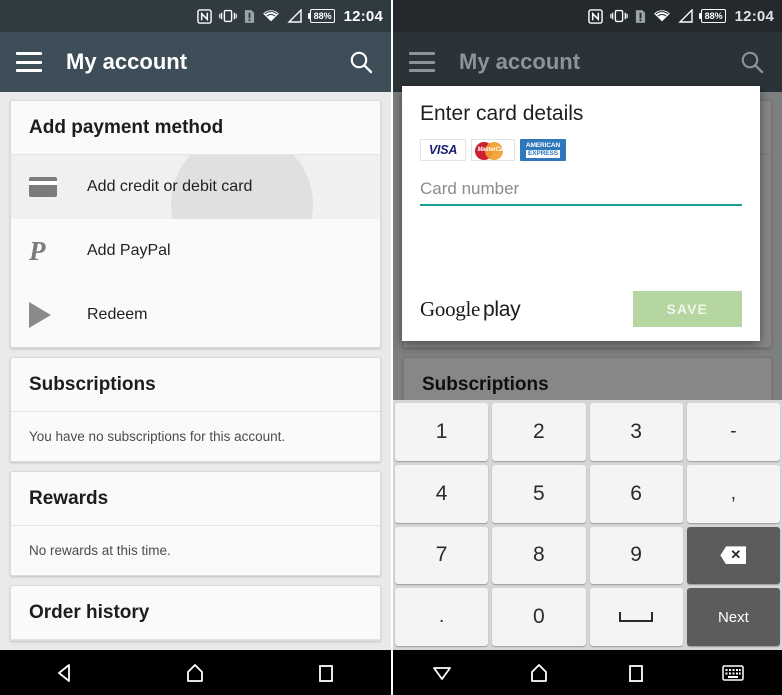  Describe the element at coordinates (195, 251) in the screenshot. I see `add-paypal-row: P Add PayPal` at that location.